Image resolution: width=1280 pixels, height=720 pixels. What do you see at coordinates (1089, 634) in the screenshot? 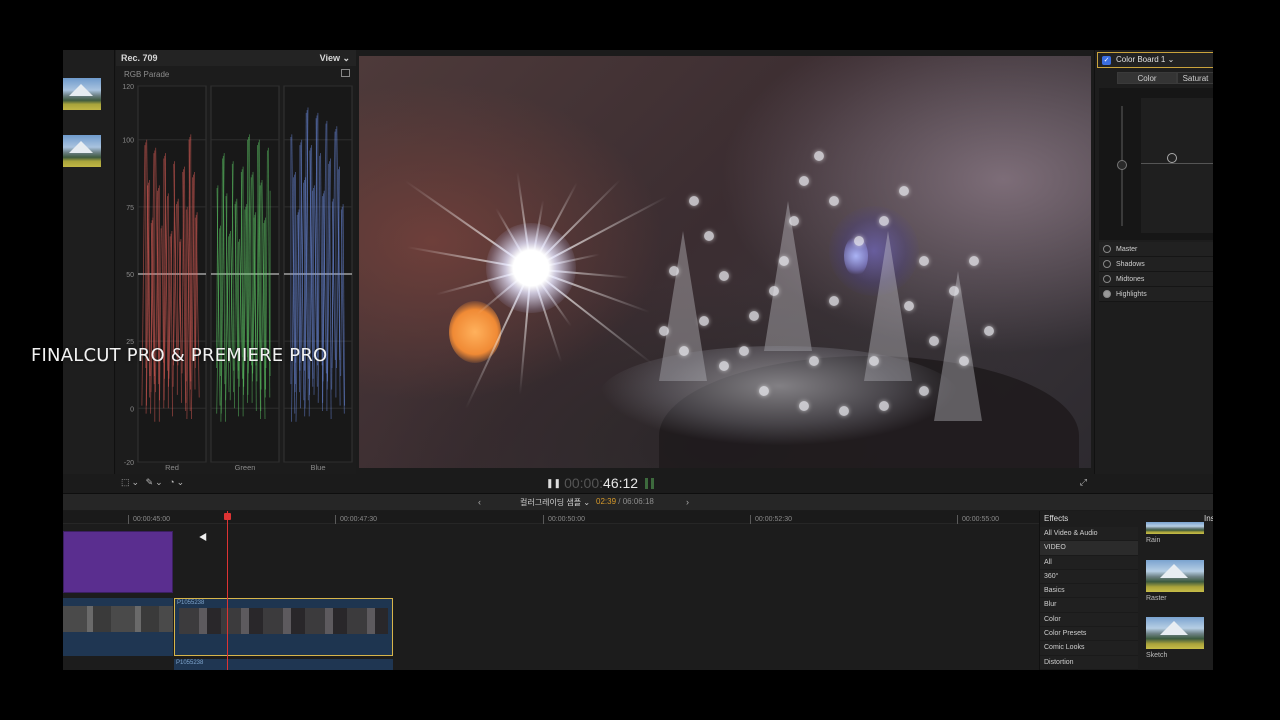
I see `fx-category: Color Presets` at bounding box center [1089, 634].